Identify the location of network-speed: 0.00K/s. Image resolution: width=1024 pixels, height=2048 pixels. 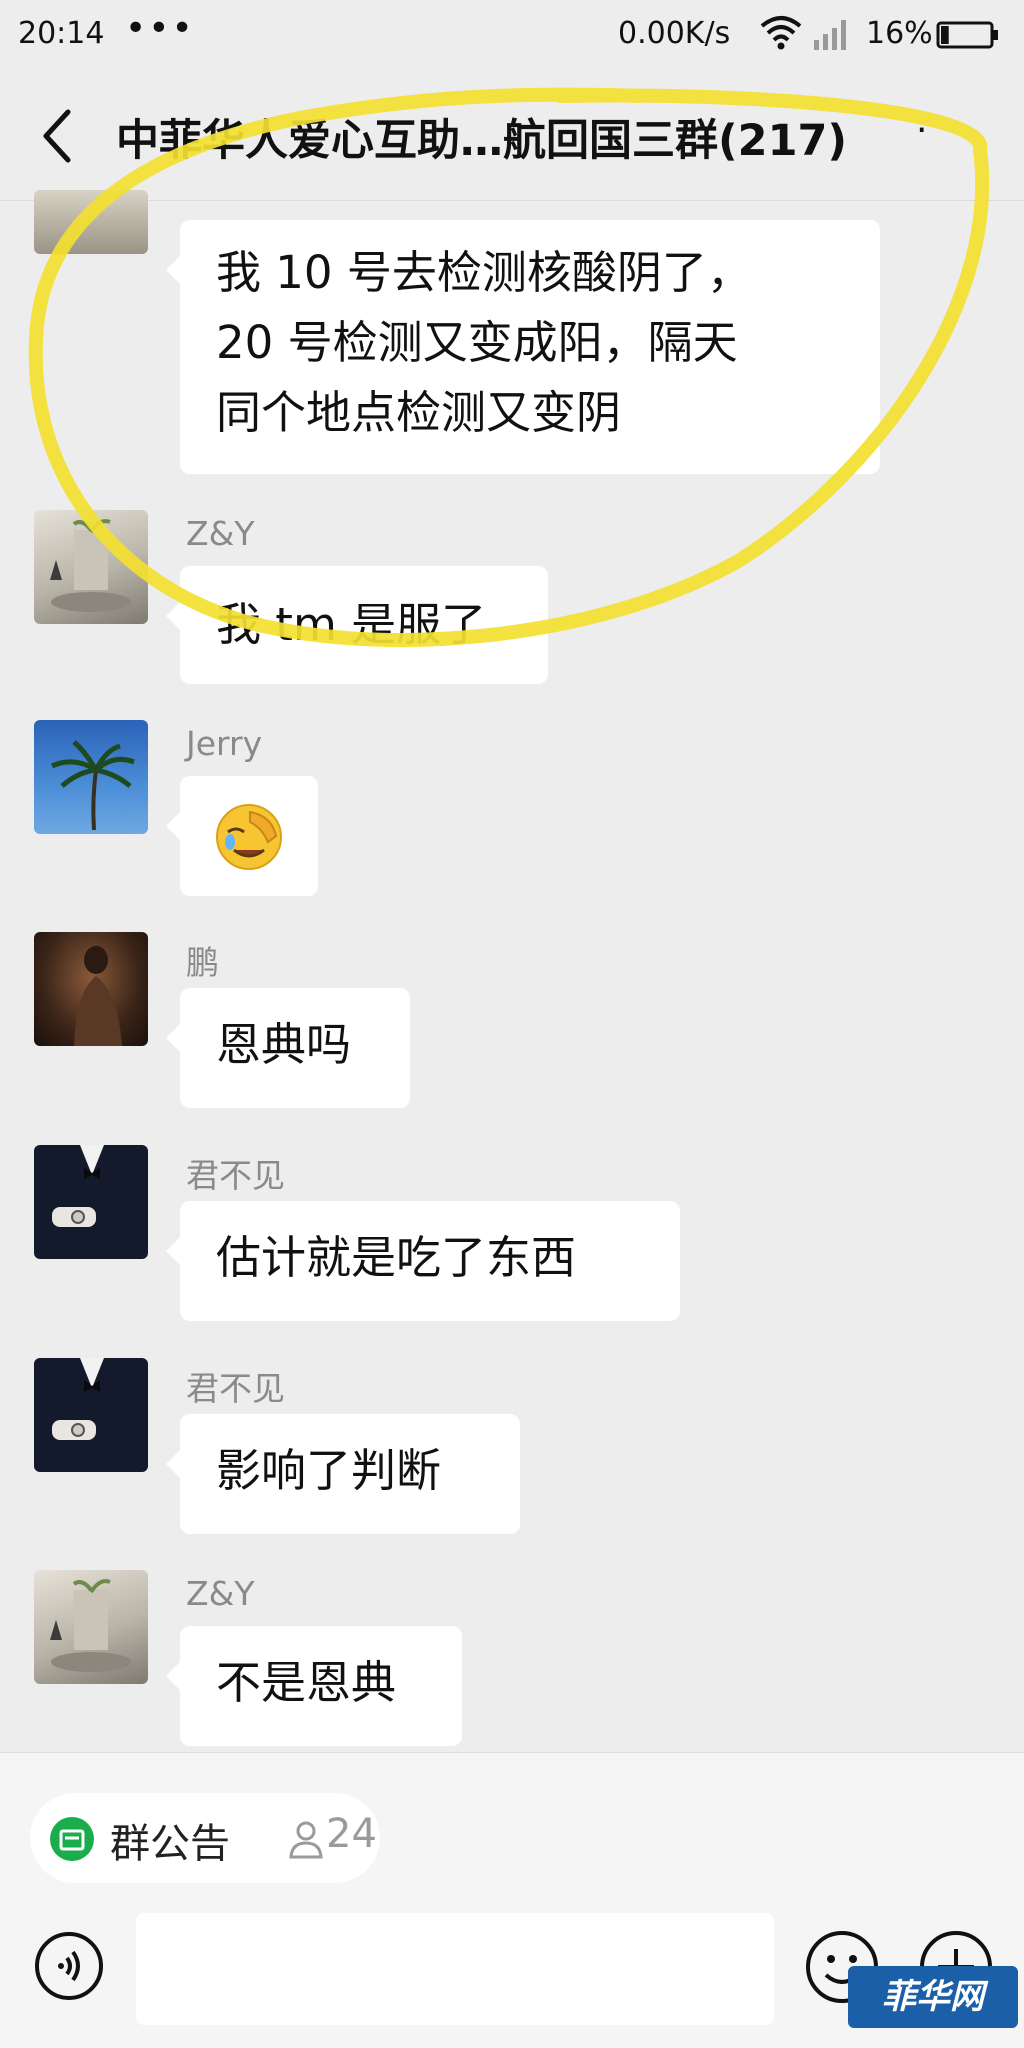
(674, 33).